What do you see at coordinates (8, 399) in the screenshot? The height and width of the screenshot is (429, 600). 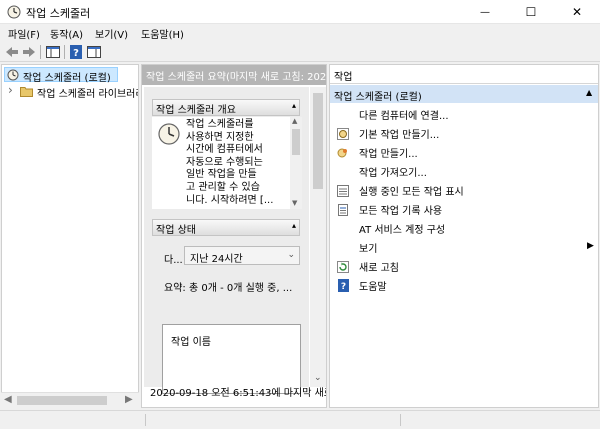 I see `scroll-left-icon: ◀` at bounding box center [8, 399].